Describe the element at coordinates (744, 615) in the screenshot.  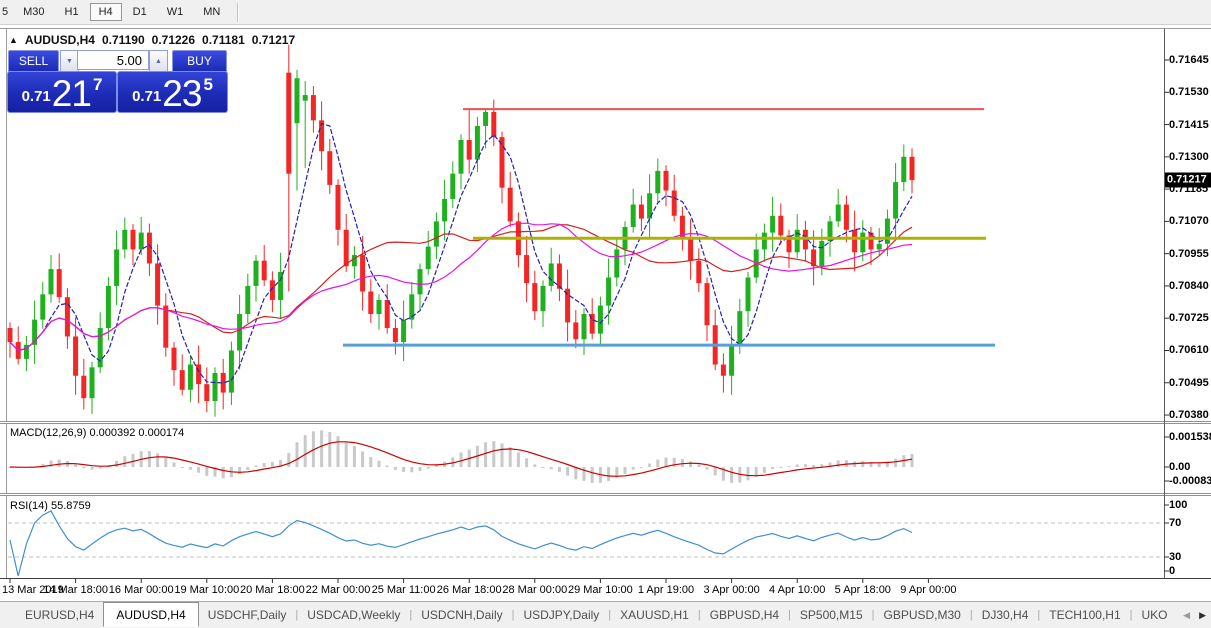
I see `tab-gbpusd-h4: GBPUSD,H4` at that location.